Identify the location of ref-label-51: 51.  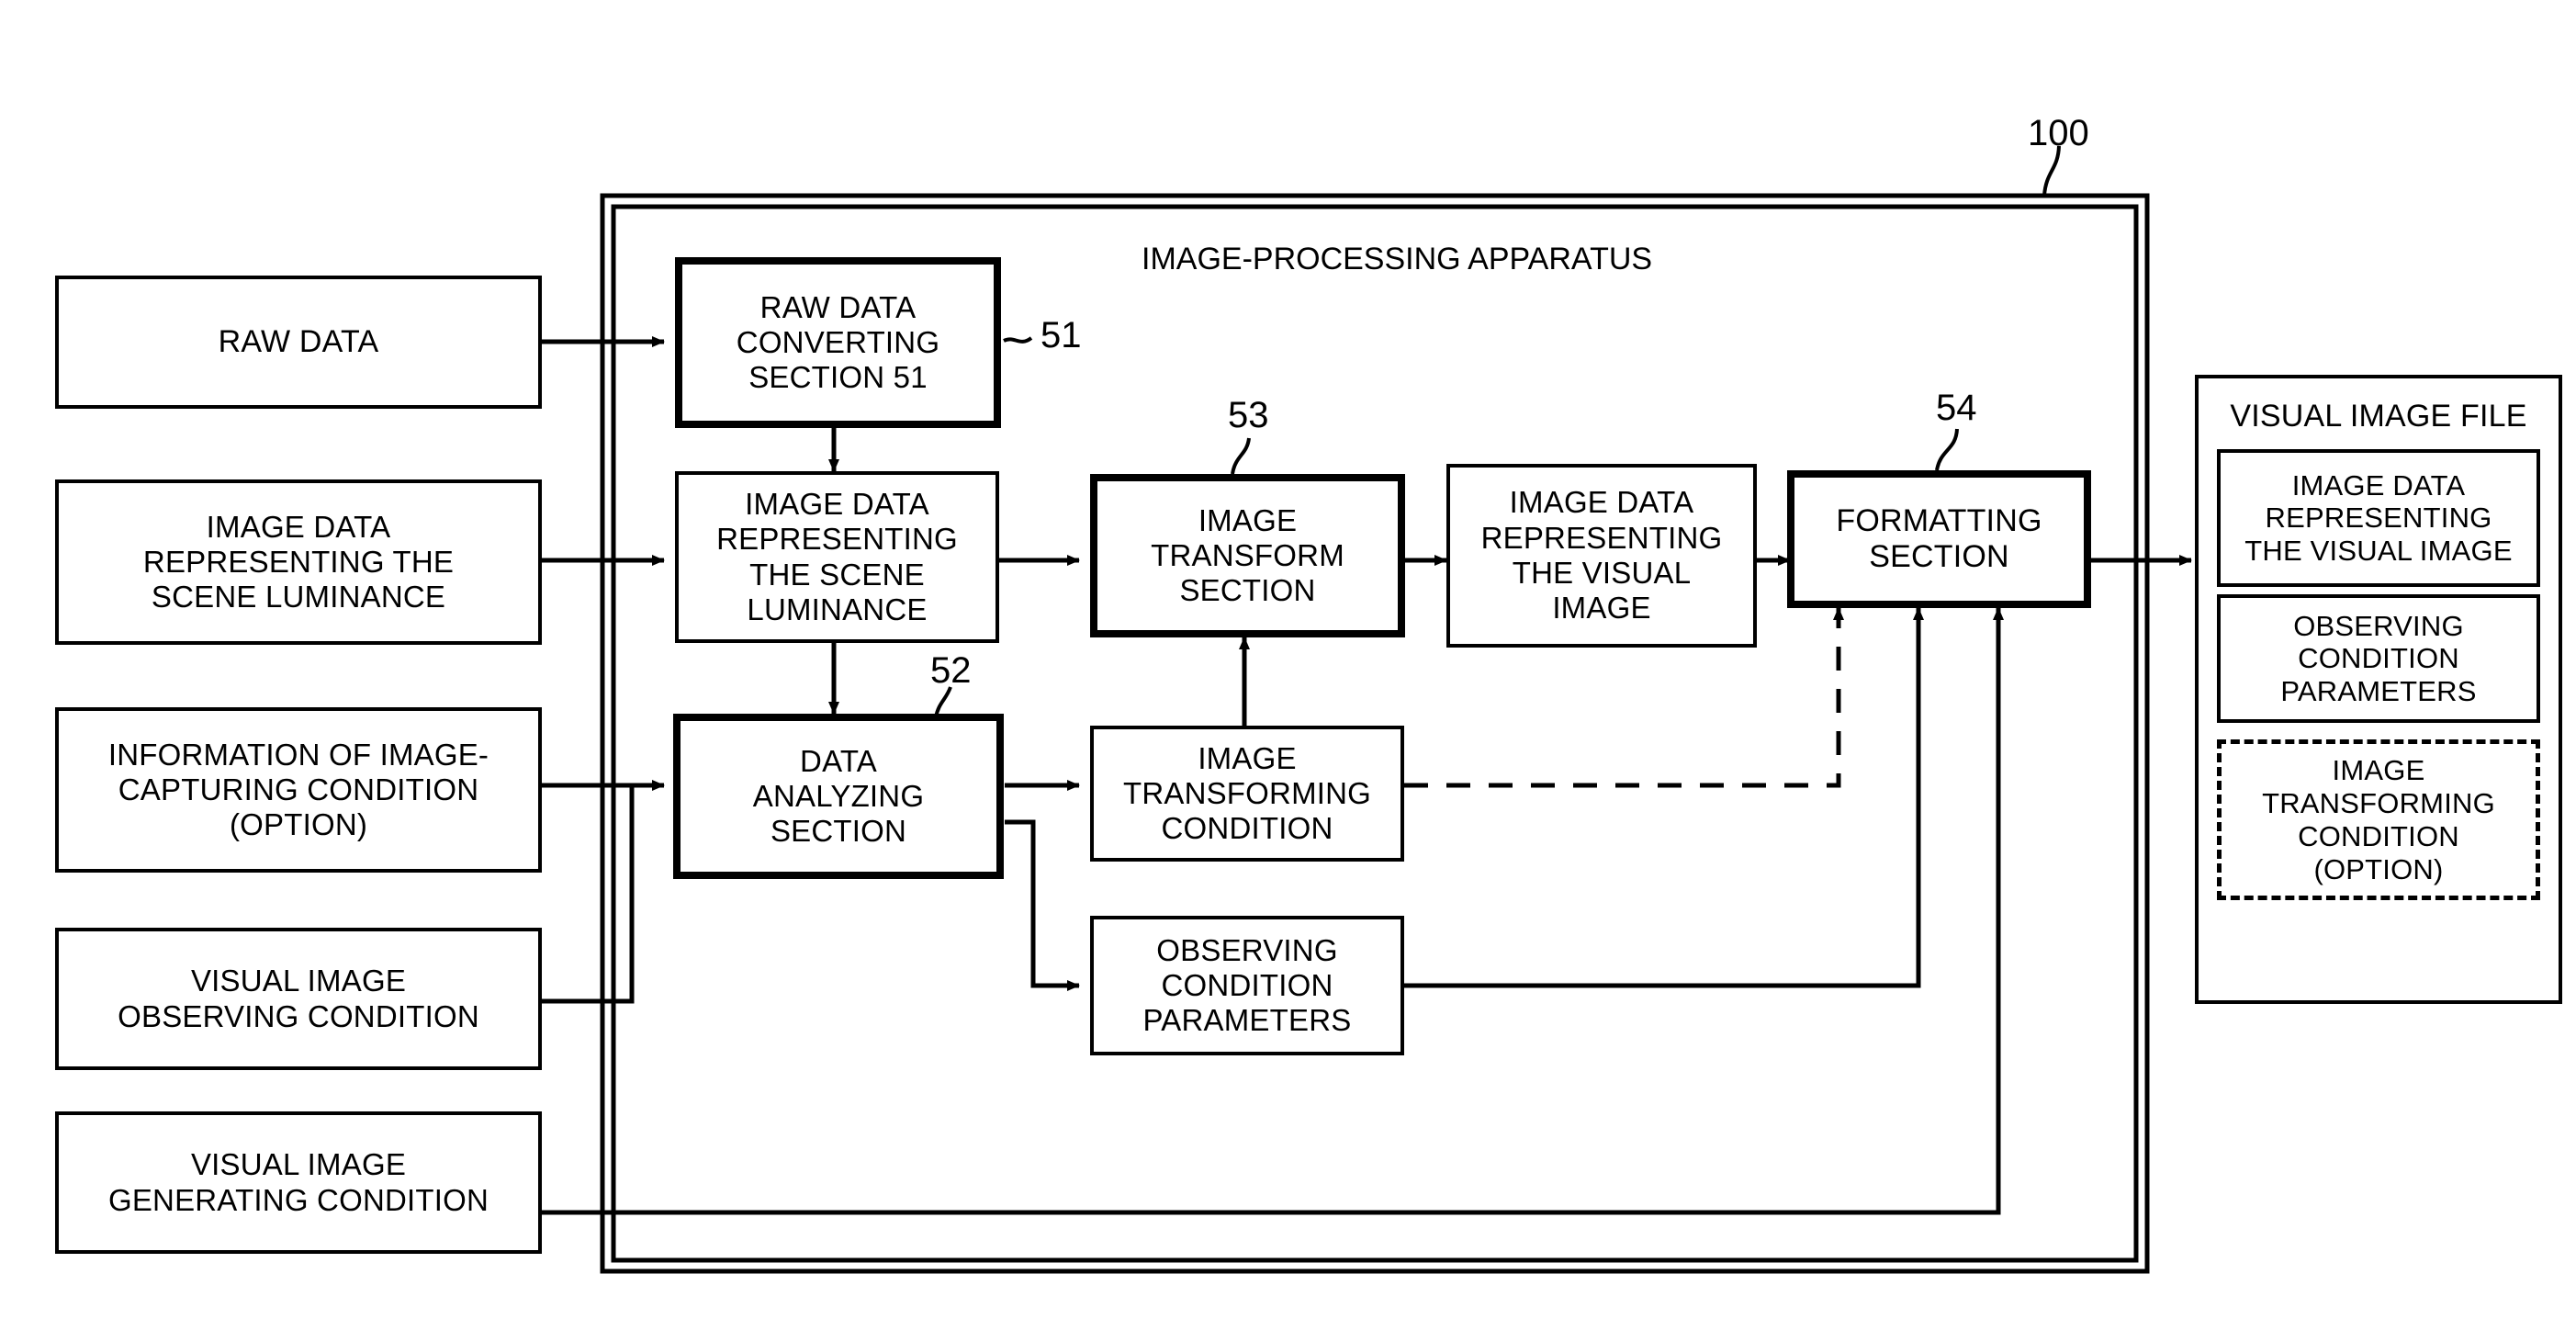
(1061, 335).